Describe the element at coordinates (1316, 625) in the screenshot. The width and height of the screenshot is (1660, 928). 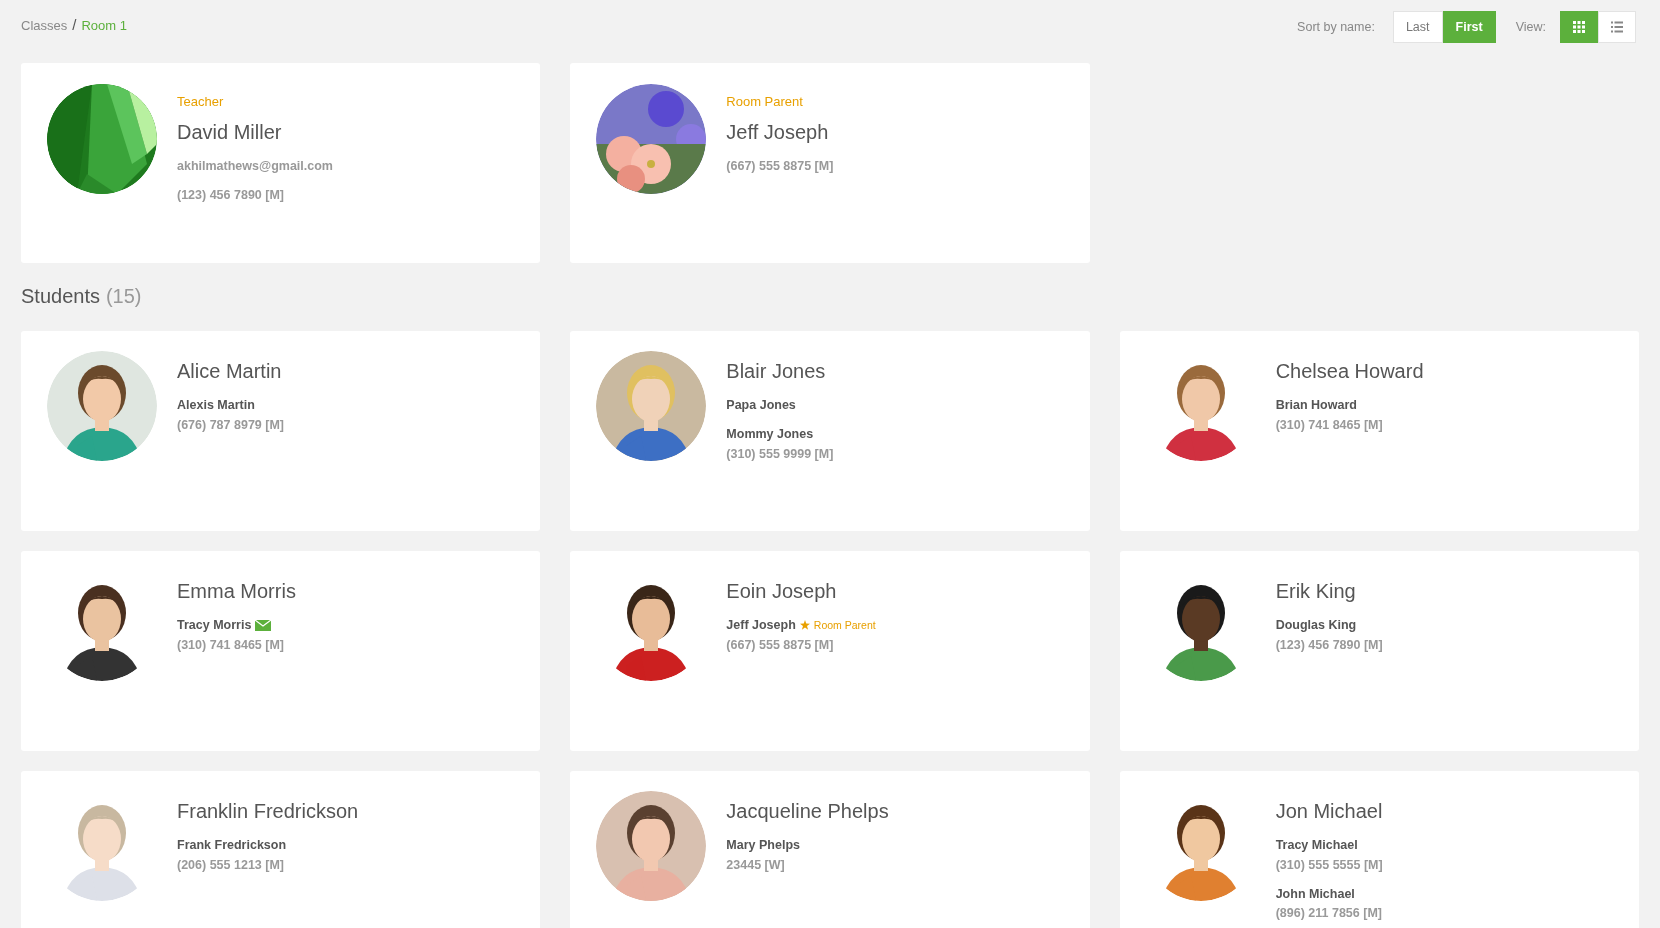
I see `parent-name: Douglas King` at that location.